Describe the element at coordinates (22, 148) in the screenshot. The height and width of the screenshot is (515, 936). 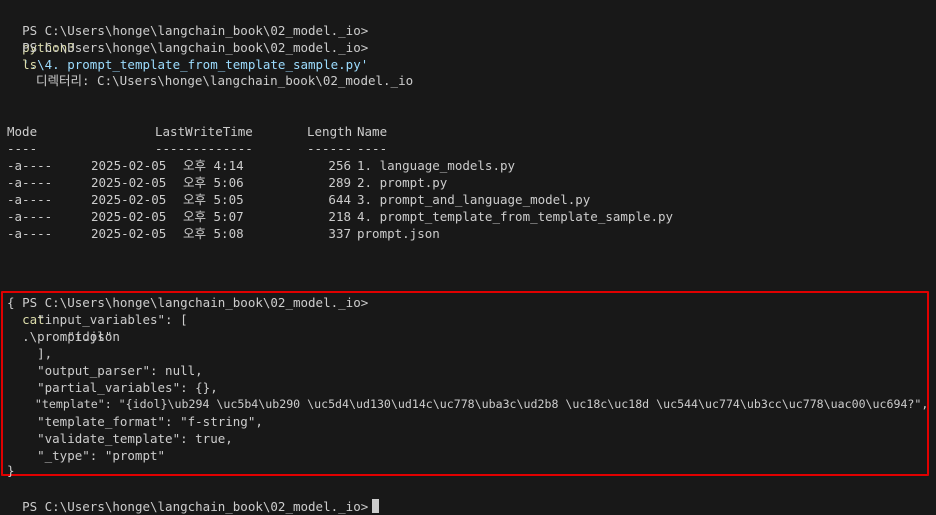
I see `underline-mode: ----` at that location.